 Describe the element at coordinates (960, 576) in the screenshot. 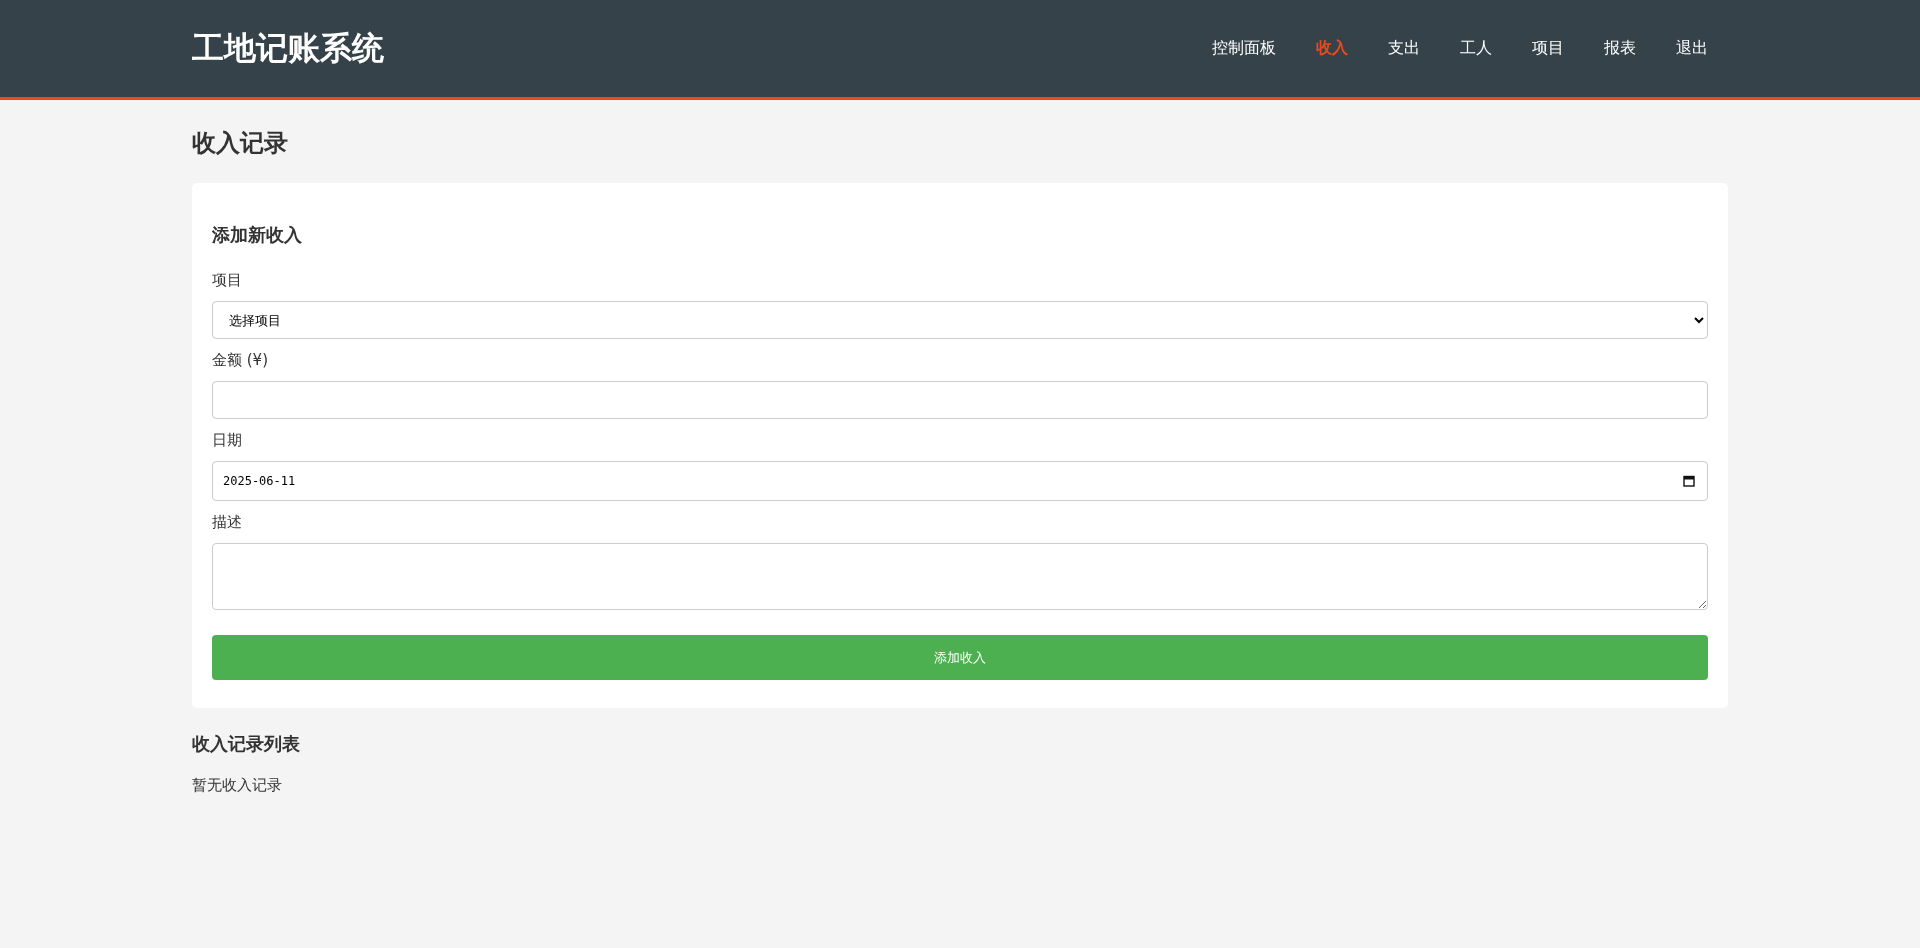

I see `text-area` at that location.